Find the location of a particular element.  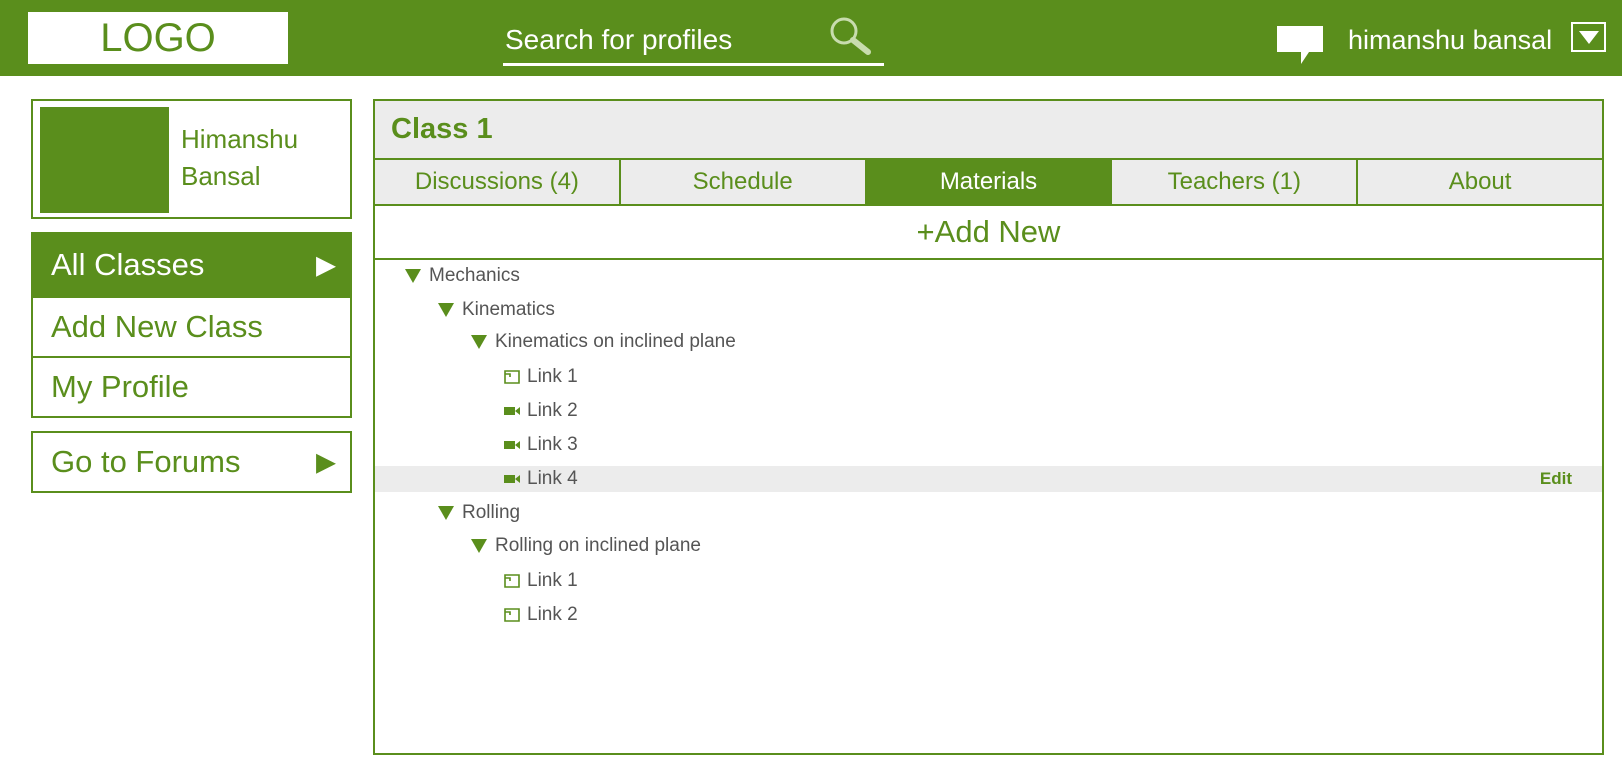

add-new-button: +Add New is located at coordinates (988, 233).